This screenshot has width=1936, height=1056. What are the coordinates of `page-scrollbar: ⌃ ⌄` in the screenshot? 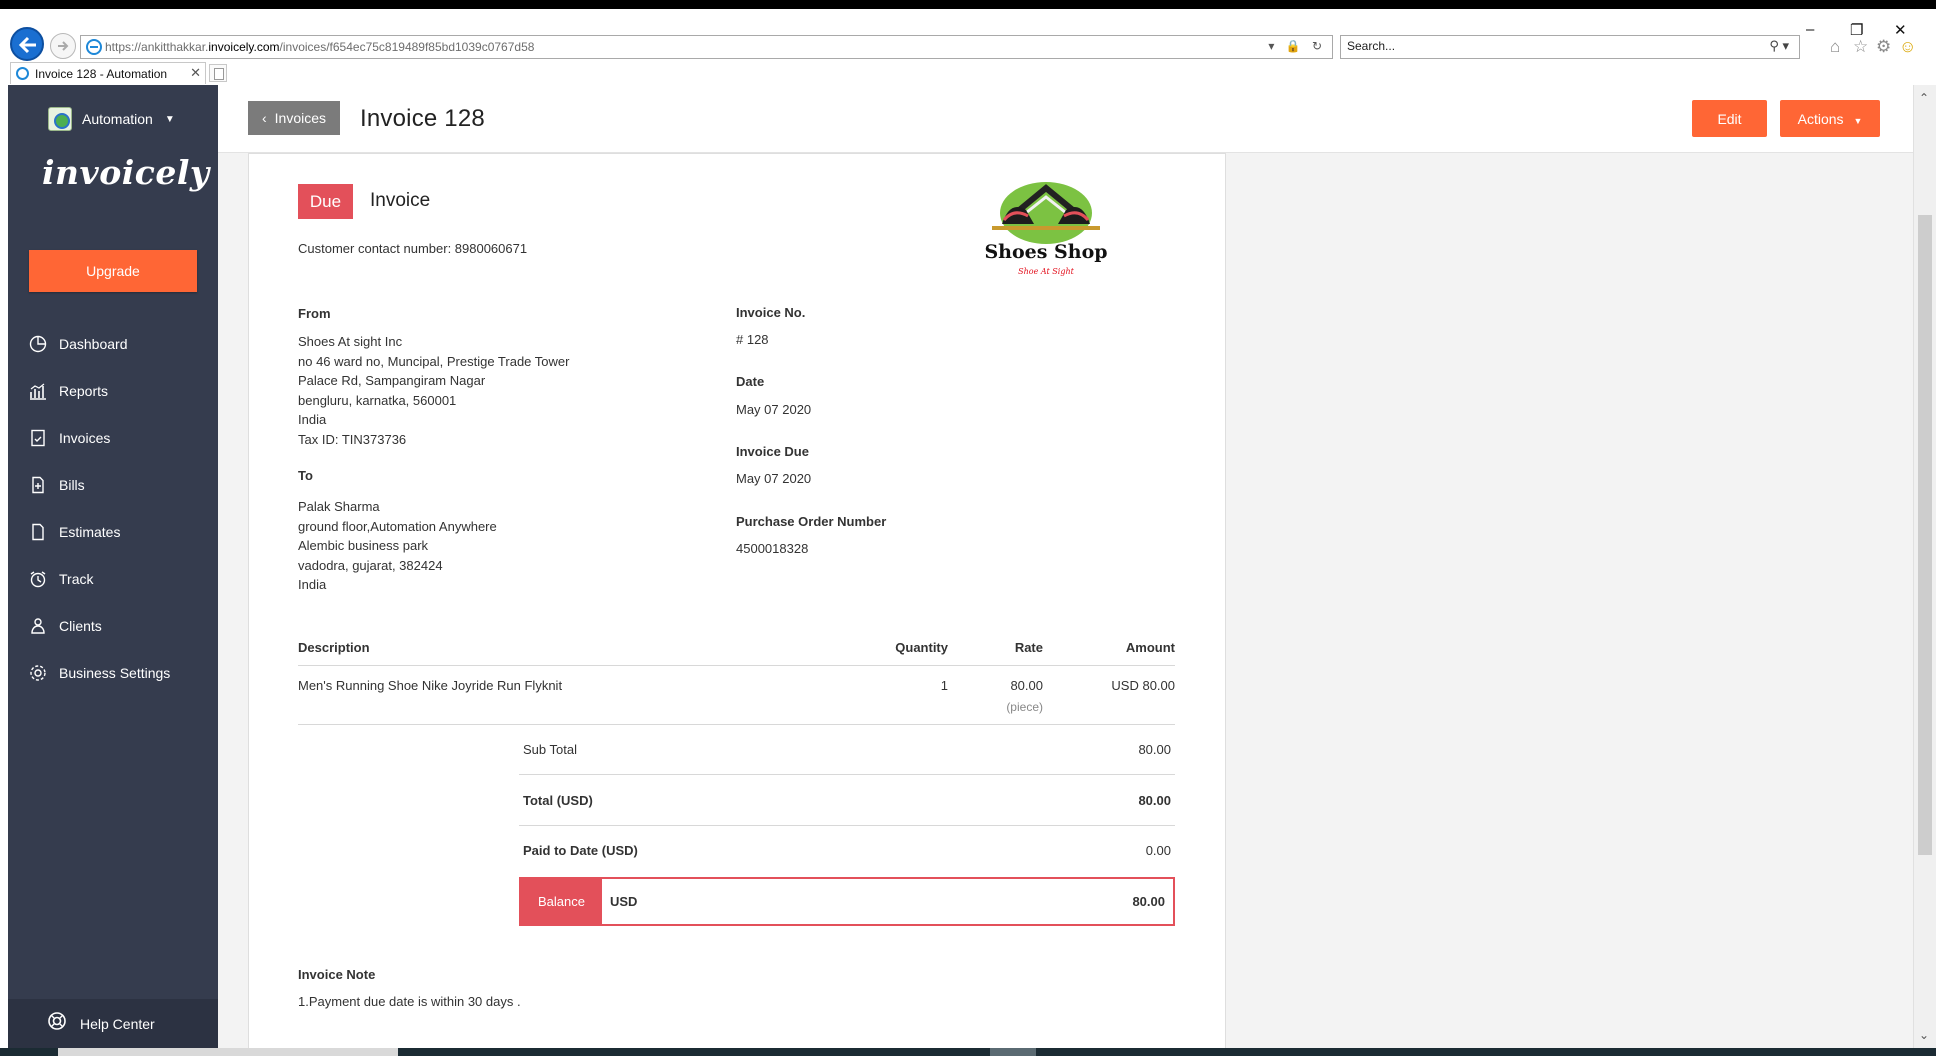 It's located at (1924, 566).